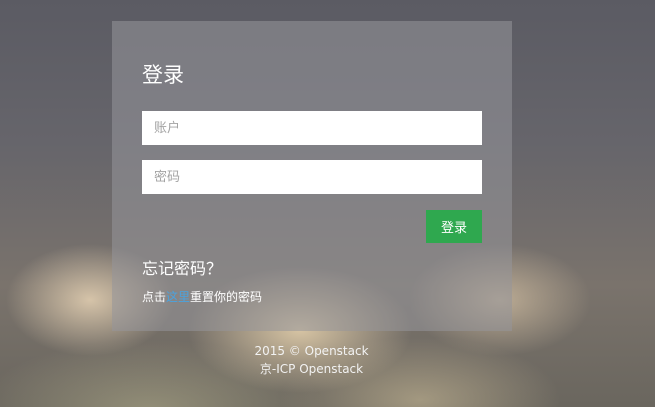 The width and height of the screenshot is (655, 407). What do you see at coordinates (182, 268) in the screenshot?
I see `forgot-password-title: 忘记密码？` at bounding box center [182, 268].